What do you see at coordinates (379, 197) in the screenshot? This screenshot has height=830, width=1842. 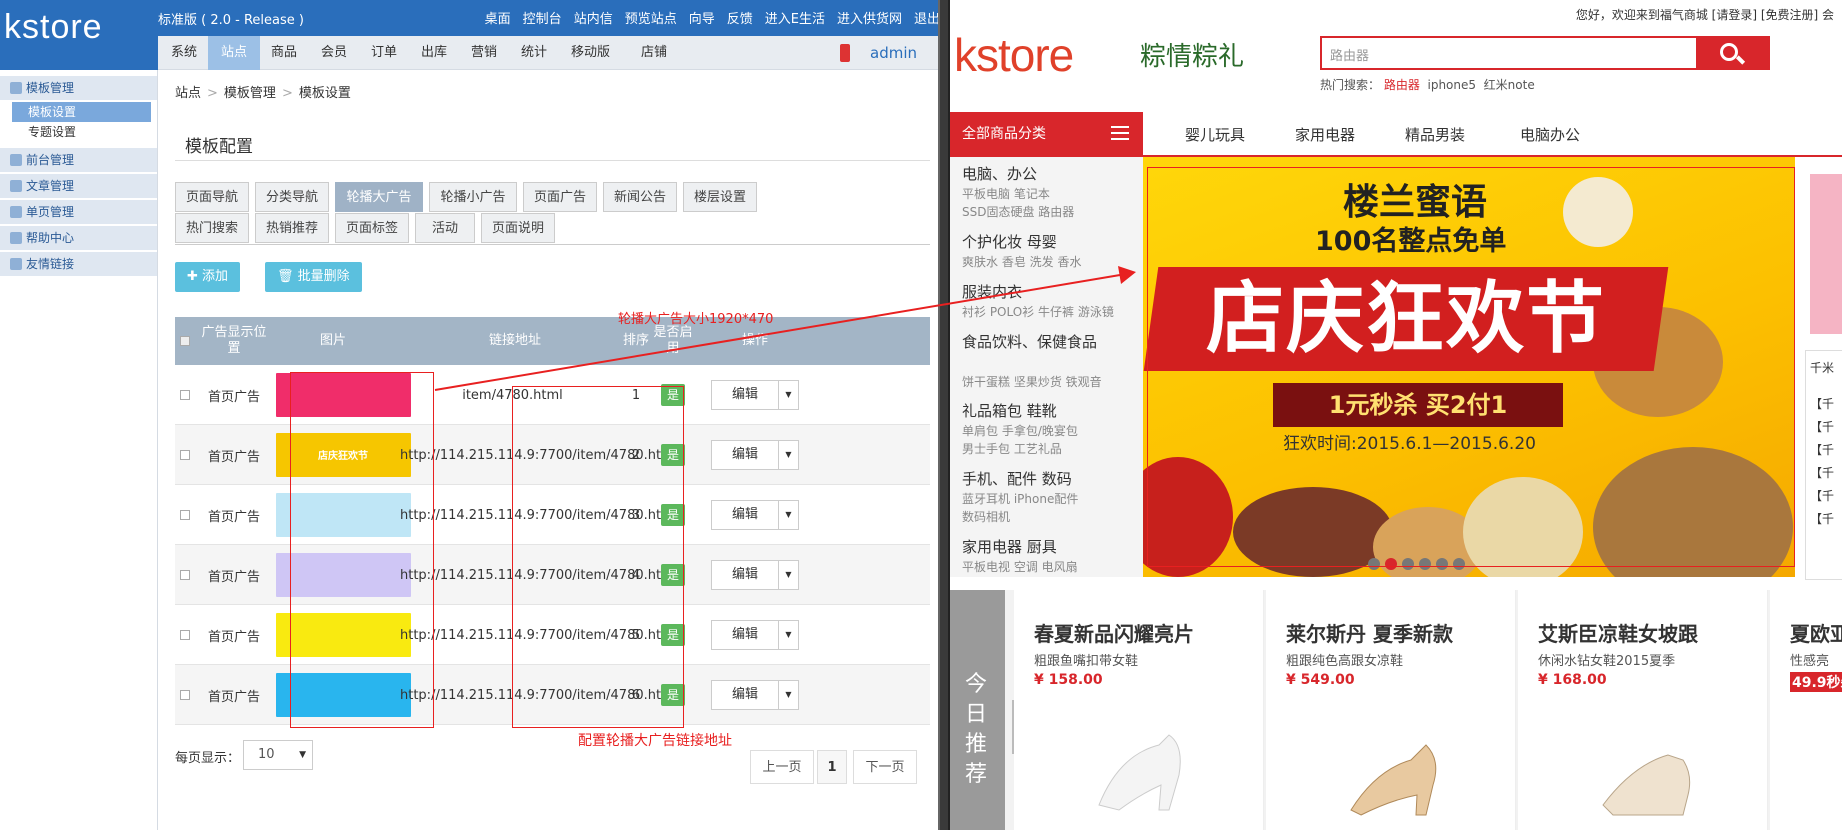 I see `tab-large-carousel: 轮播大广告` at bounding box center [379, 197].